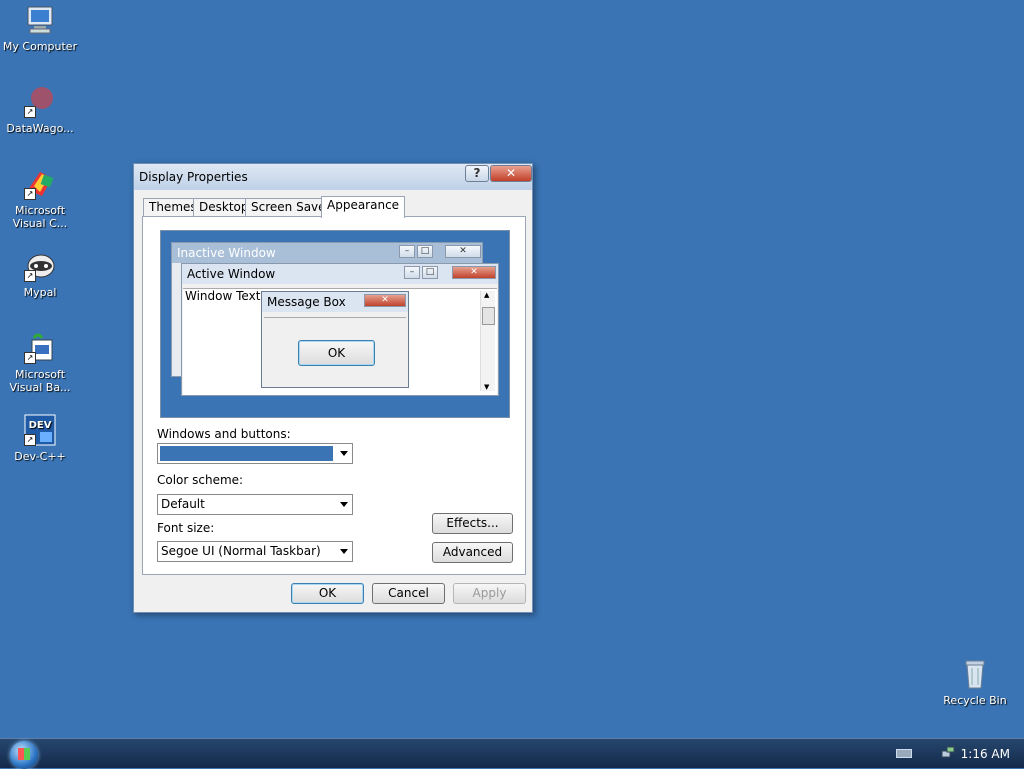 The height and width of the screenshot is (769, 1024). Describe the element at coordinates (40, 348) in the screenshot. I see `visual-basic-icon: ↗` at that location.